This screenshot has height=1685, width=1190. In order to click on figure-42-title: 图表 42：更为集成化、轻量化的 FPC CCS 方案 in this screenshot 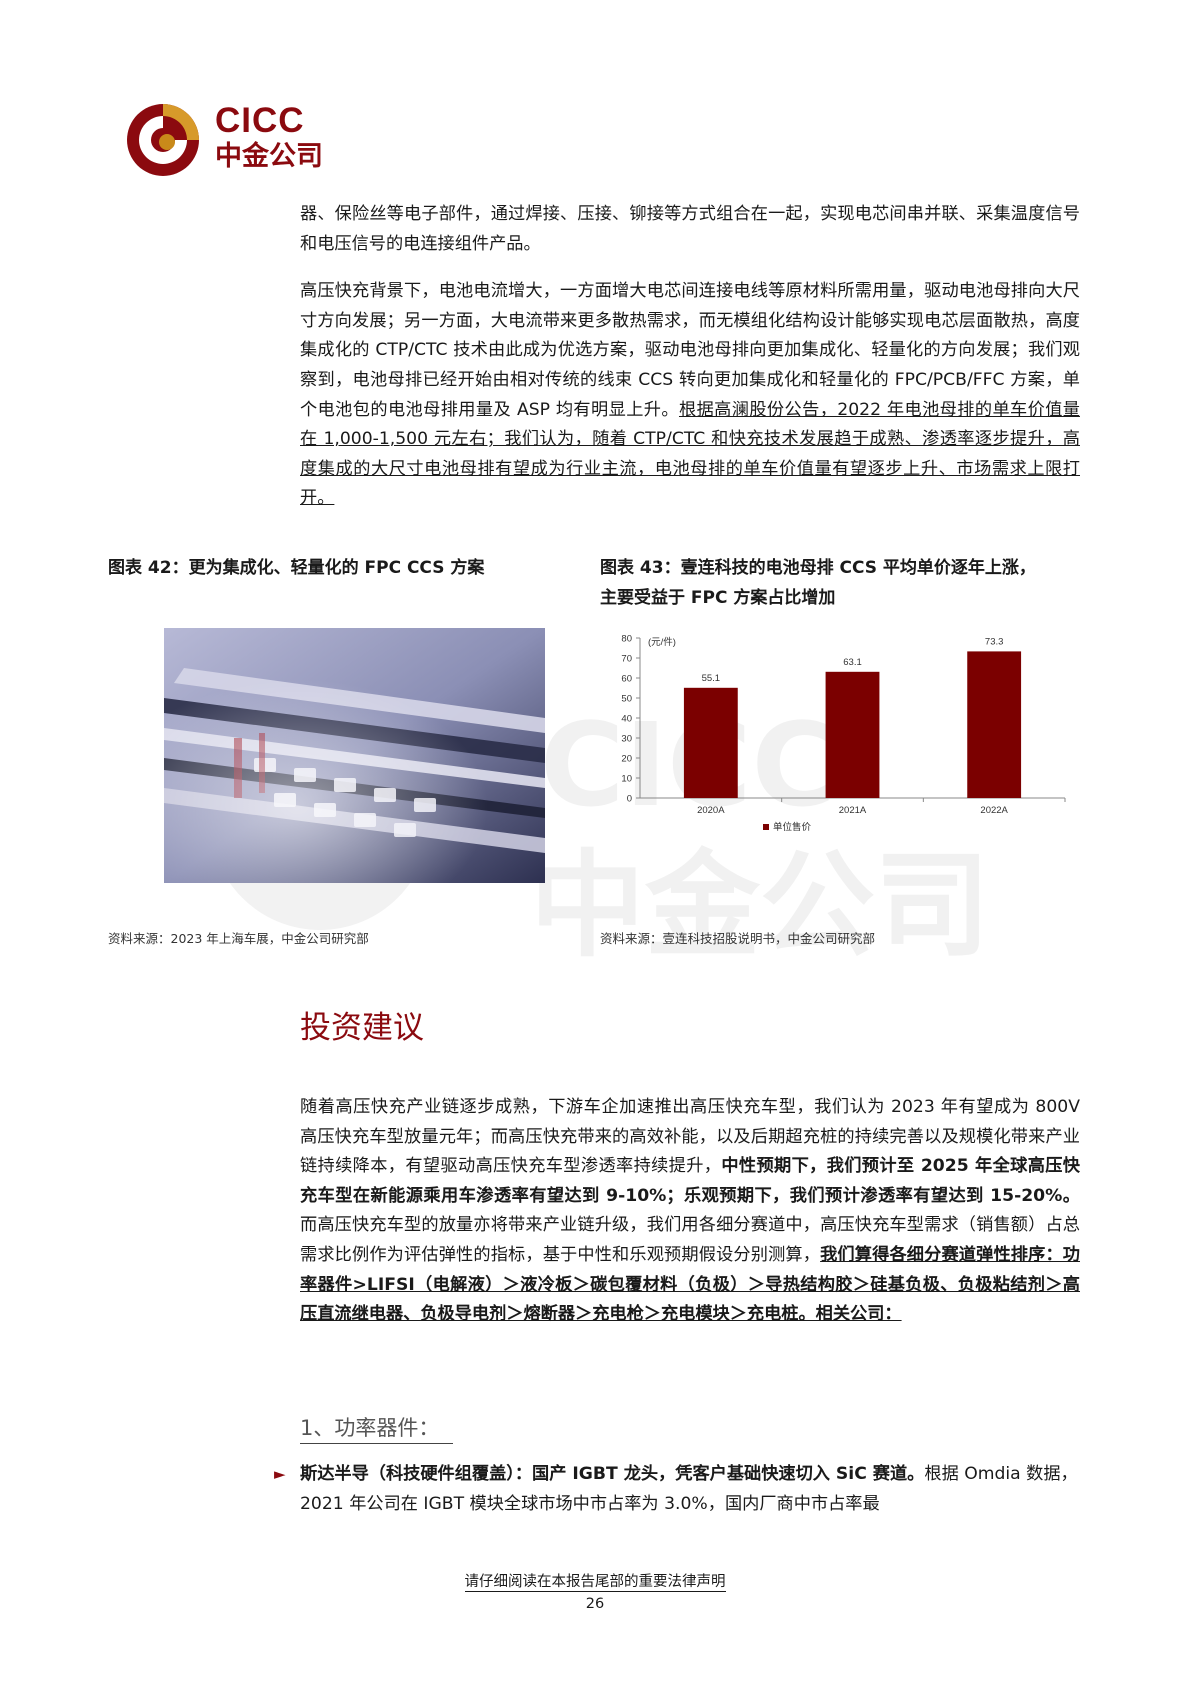, I will do `click(296, 568)`.